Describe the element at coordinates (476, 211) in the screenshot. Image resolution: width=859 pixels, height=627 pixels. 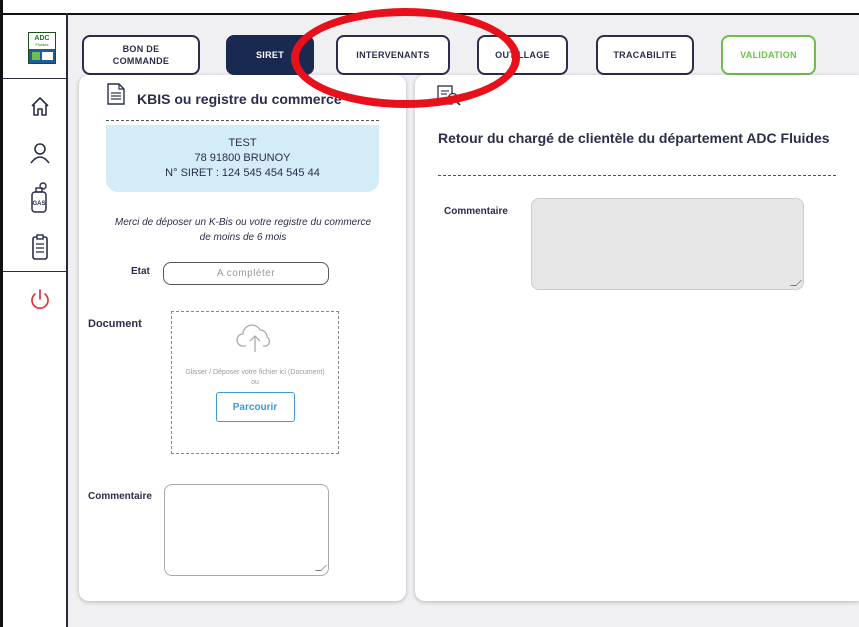
I see `feedback-comment-label: Commentaire` at that location.